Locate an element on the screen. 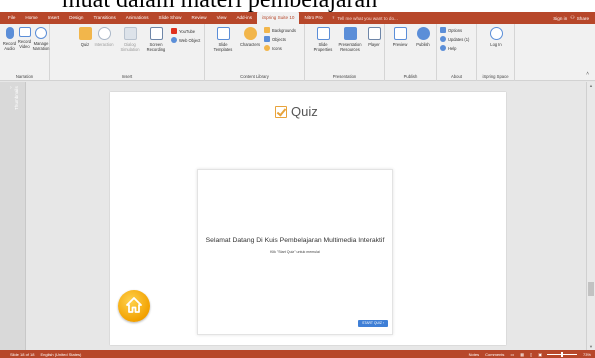 The image size is (595, 358). zoom-slider is located at coordinates (561, 354).